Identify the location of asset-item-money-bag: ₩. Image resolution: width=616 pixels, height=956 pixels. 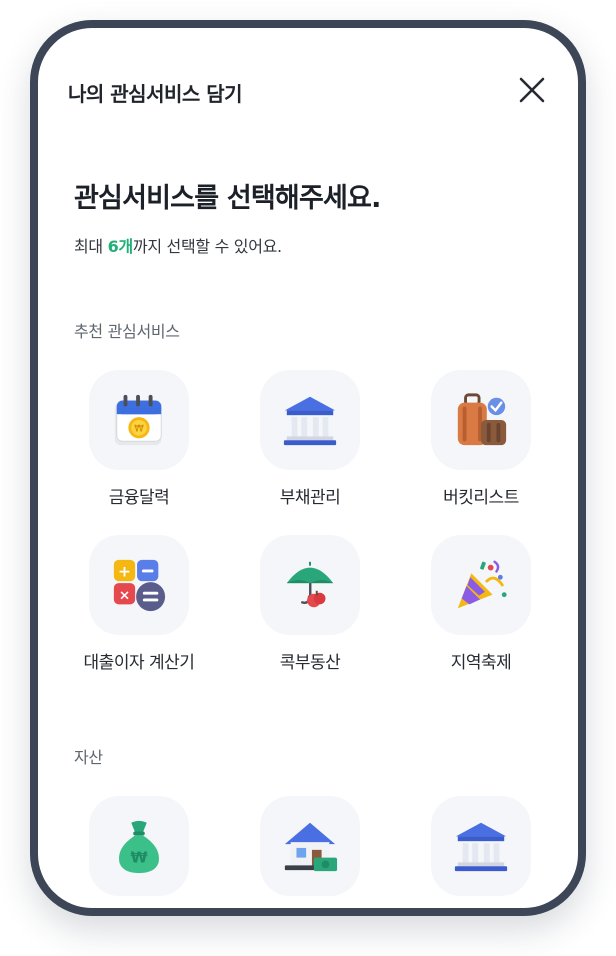
(139, 852).